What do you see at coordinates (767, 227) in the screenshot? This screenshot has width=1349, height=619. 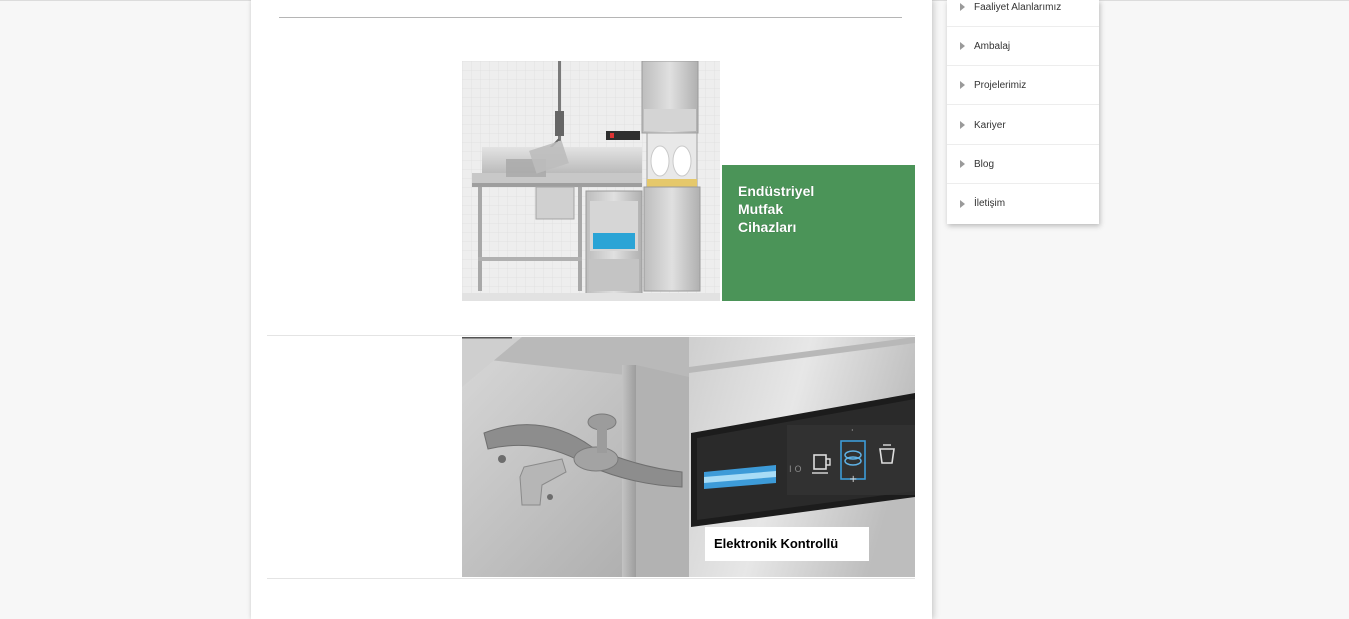 I see `title-line-3: Cihazları` at bounding box center [767, 227].